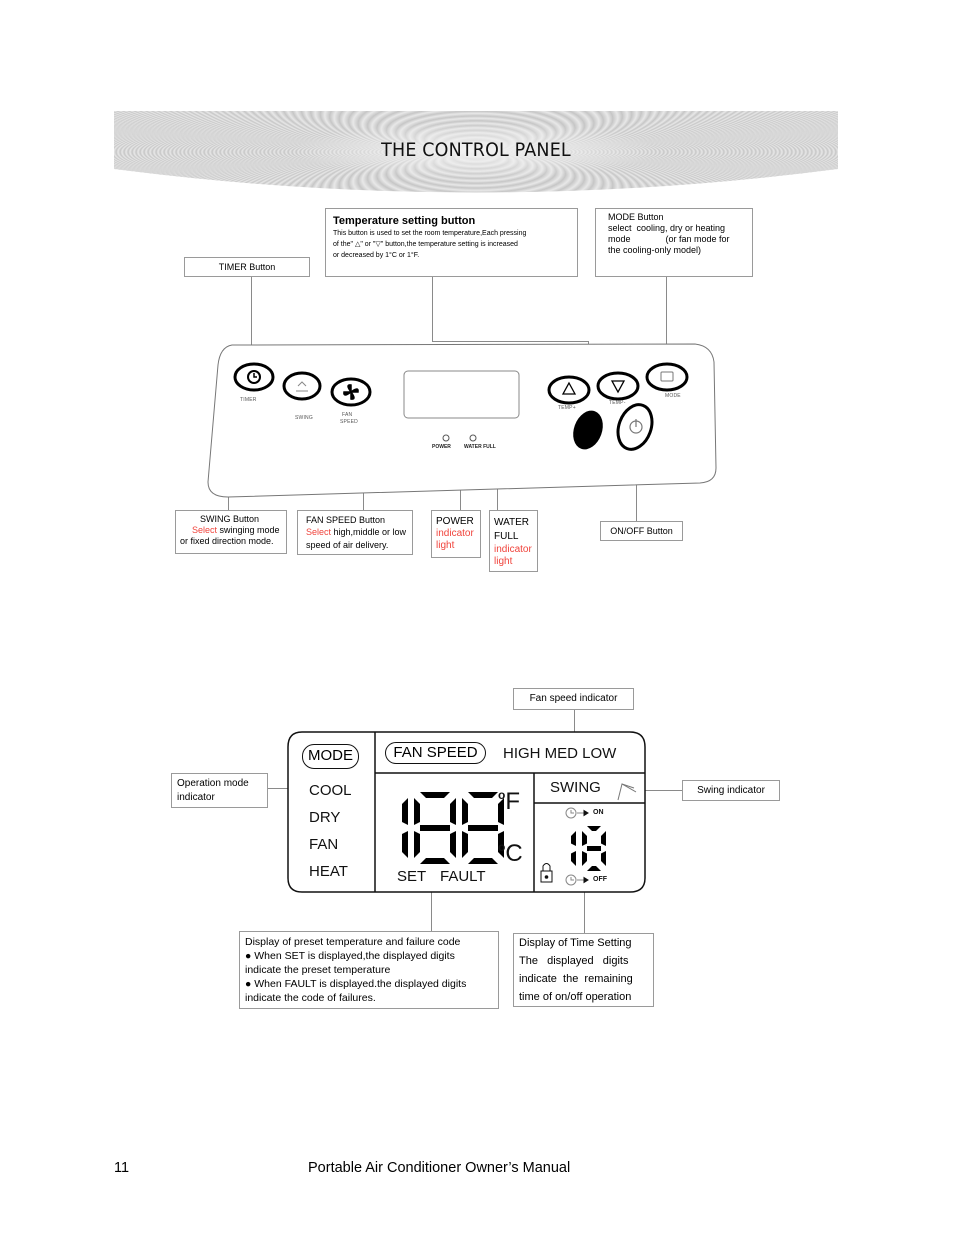 Image resolution: width=954 pixels, height=1235 pixels. Describe the element at coordinates (574, 961) in the screenshot. I see `time-setting-line-2: The displayed digits` at that location.